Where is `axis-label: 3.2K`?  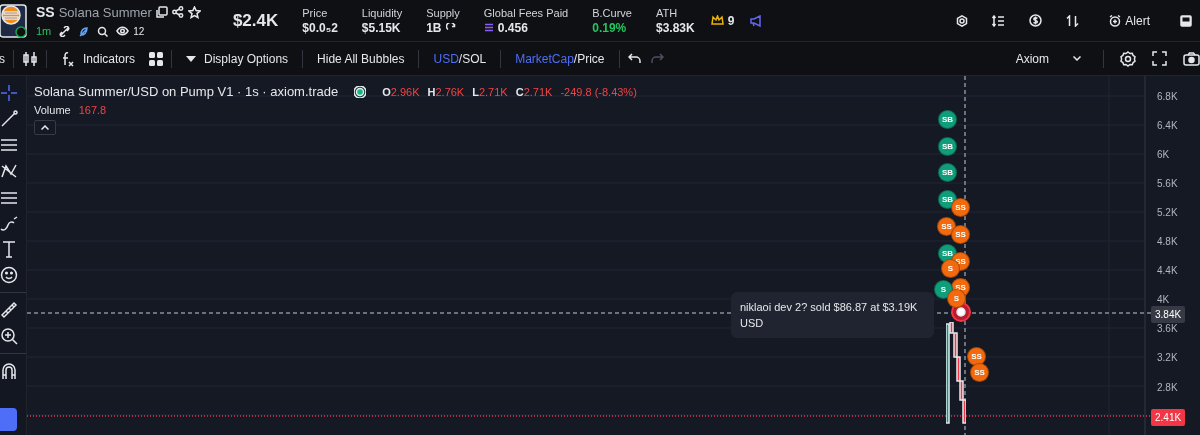
axis-label: 3.2K is located at coordinates (1167, 358).